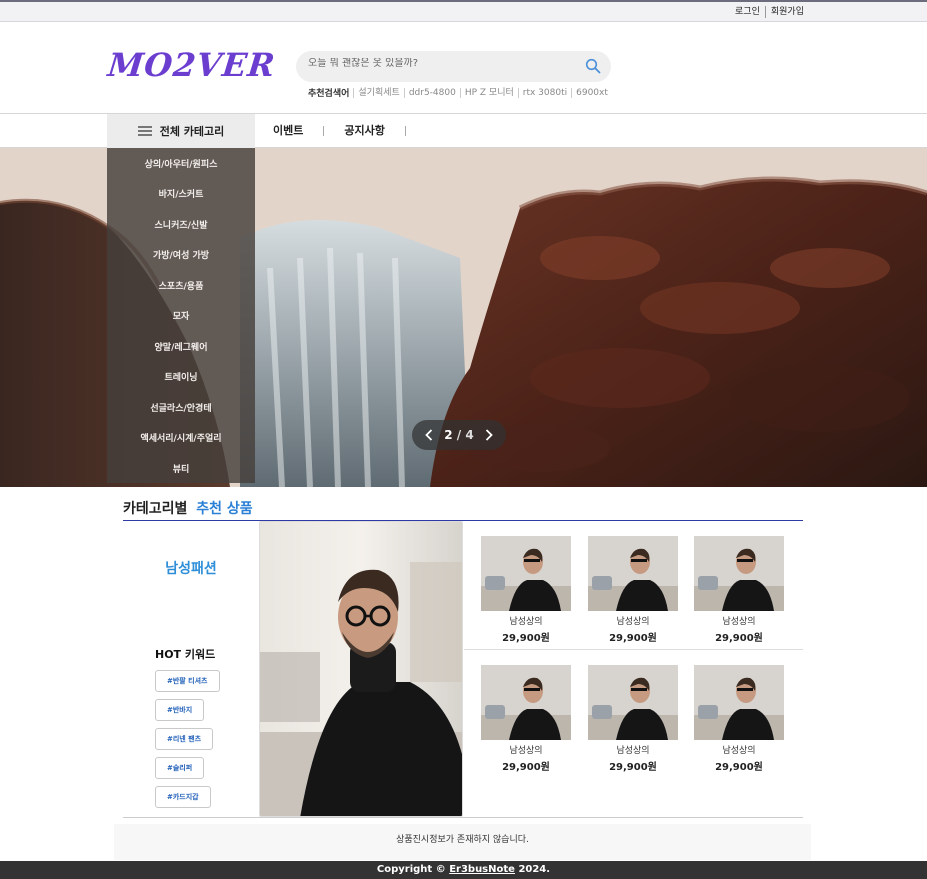  Describe the element at coordinates (144, 131) in the screenshot. I see `hamburger-icon` at that location.